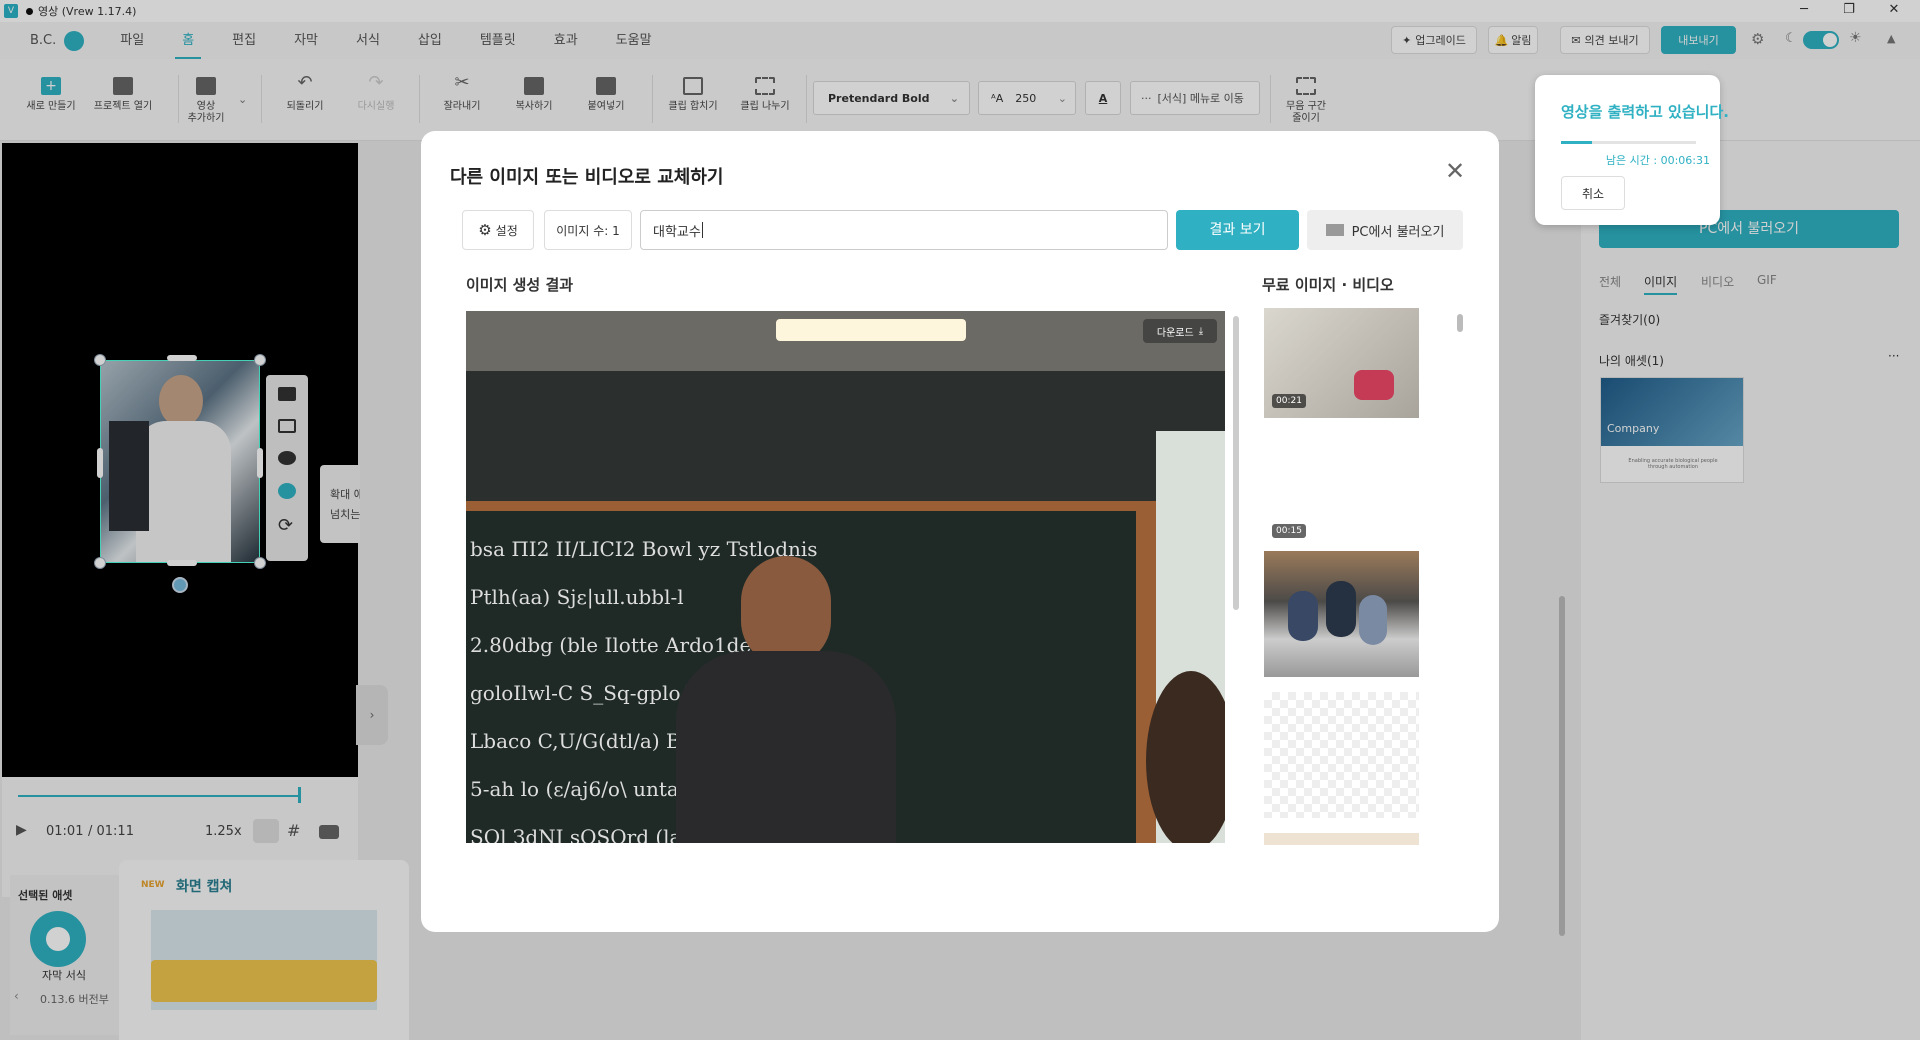 The width and height of the screenshot is (1920, 1040). I want to click on duration-badge: 00:21, so click(1289, 401).